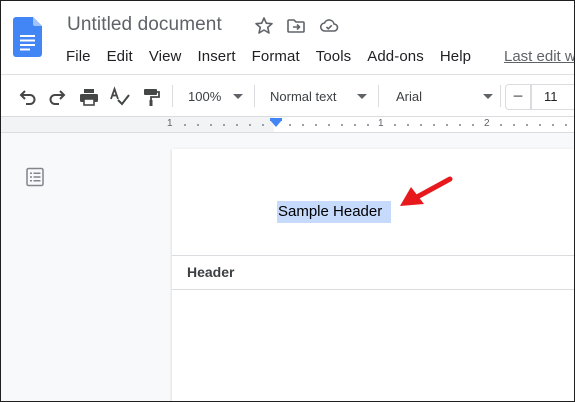 The width and height of the screenshot is (575, 402). What do you see at coordinates (120, 97) in the screenshot?
I see `spellcheck-icon` at bounding box center [120, 97].